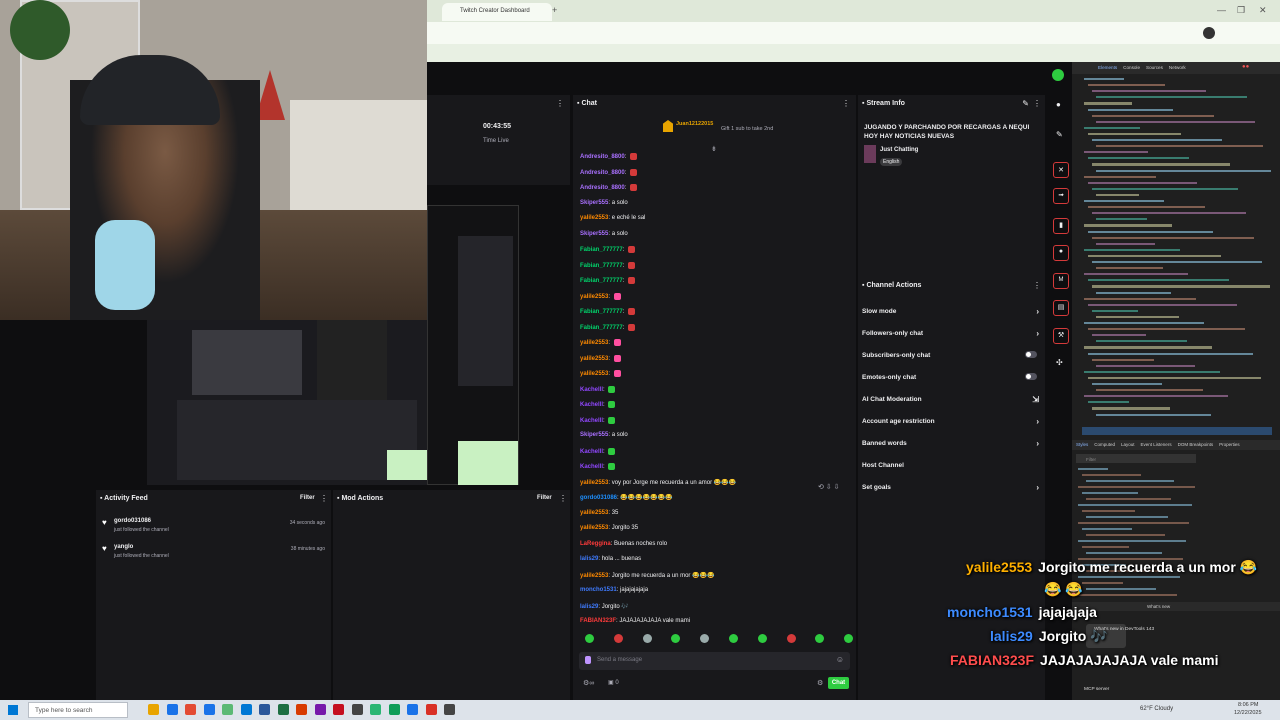 This screenshot has height=720, width=1280. Describe the element at coordinates (1196, 444) in the screenshot. I see `styles-tab: DOM Breakpoints` at that location.